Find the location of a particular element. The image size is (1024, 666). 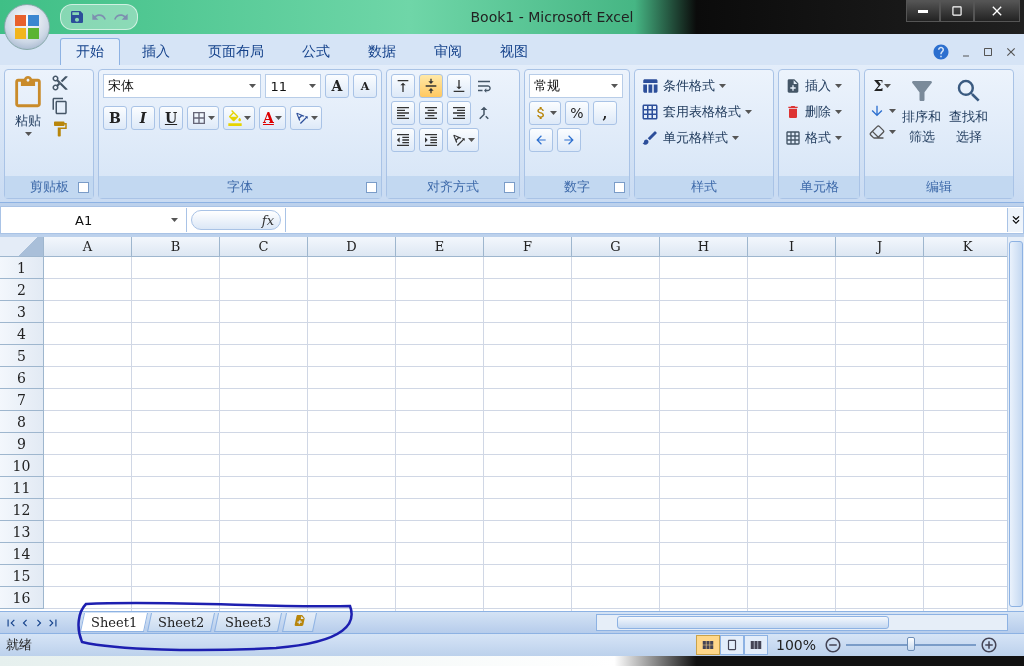

maximize-button is located at coordinates (957, 11).